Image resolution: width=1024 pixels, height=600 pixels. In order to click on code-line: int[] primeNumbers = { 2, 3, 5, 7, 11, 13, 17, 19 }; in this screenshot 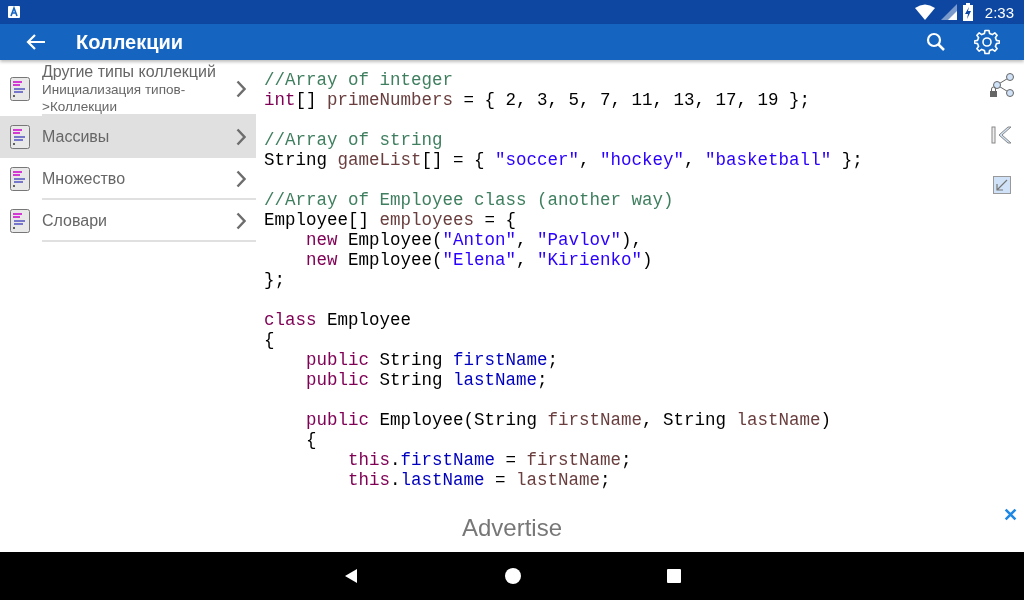, I will do `click(538, 100)`.